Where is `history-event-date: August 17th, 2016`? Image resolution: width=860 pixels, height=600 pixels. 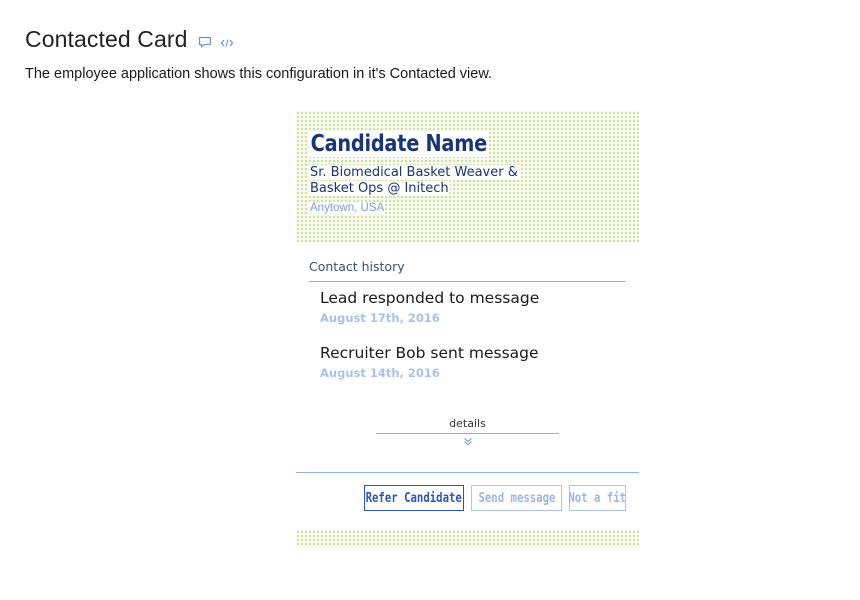
history-event-date: August 17th, 2016 is located at coordinates (380, 318).